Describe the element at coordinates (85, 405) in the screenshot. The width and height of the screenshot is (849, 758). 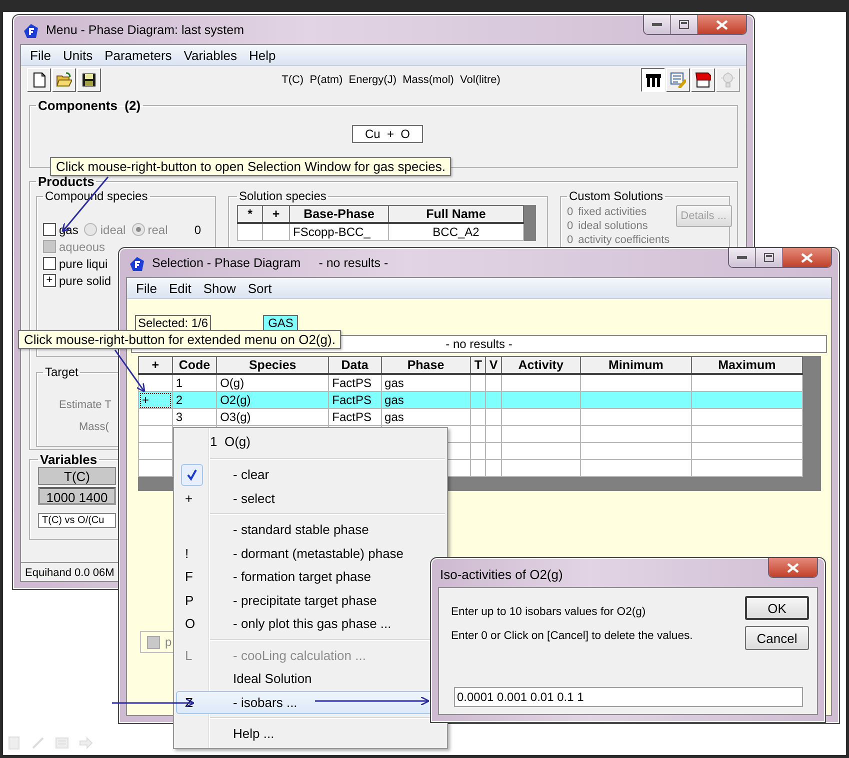
I see `field-label: Estimate T` at that location.